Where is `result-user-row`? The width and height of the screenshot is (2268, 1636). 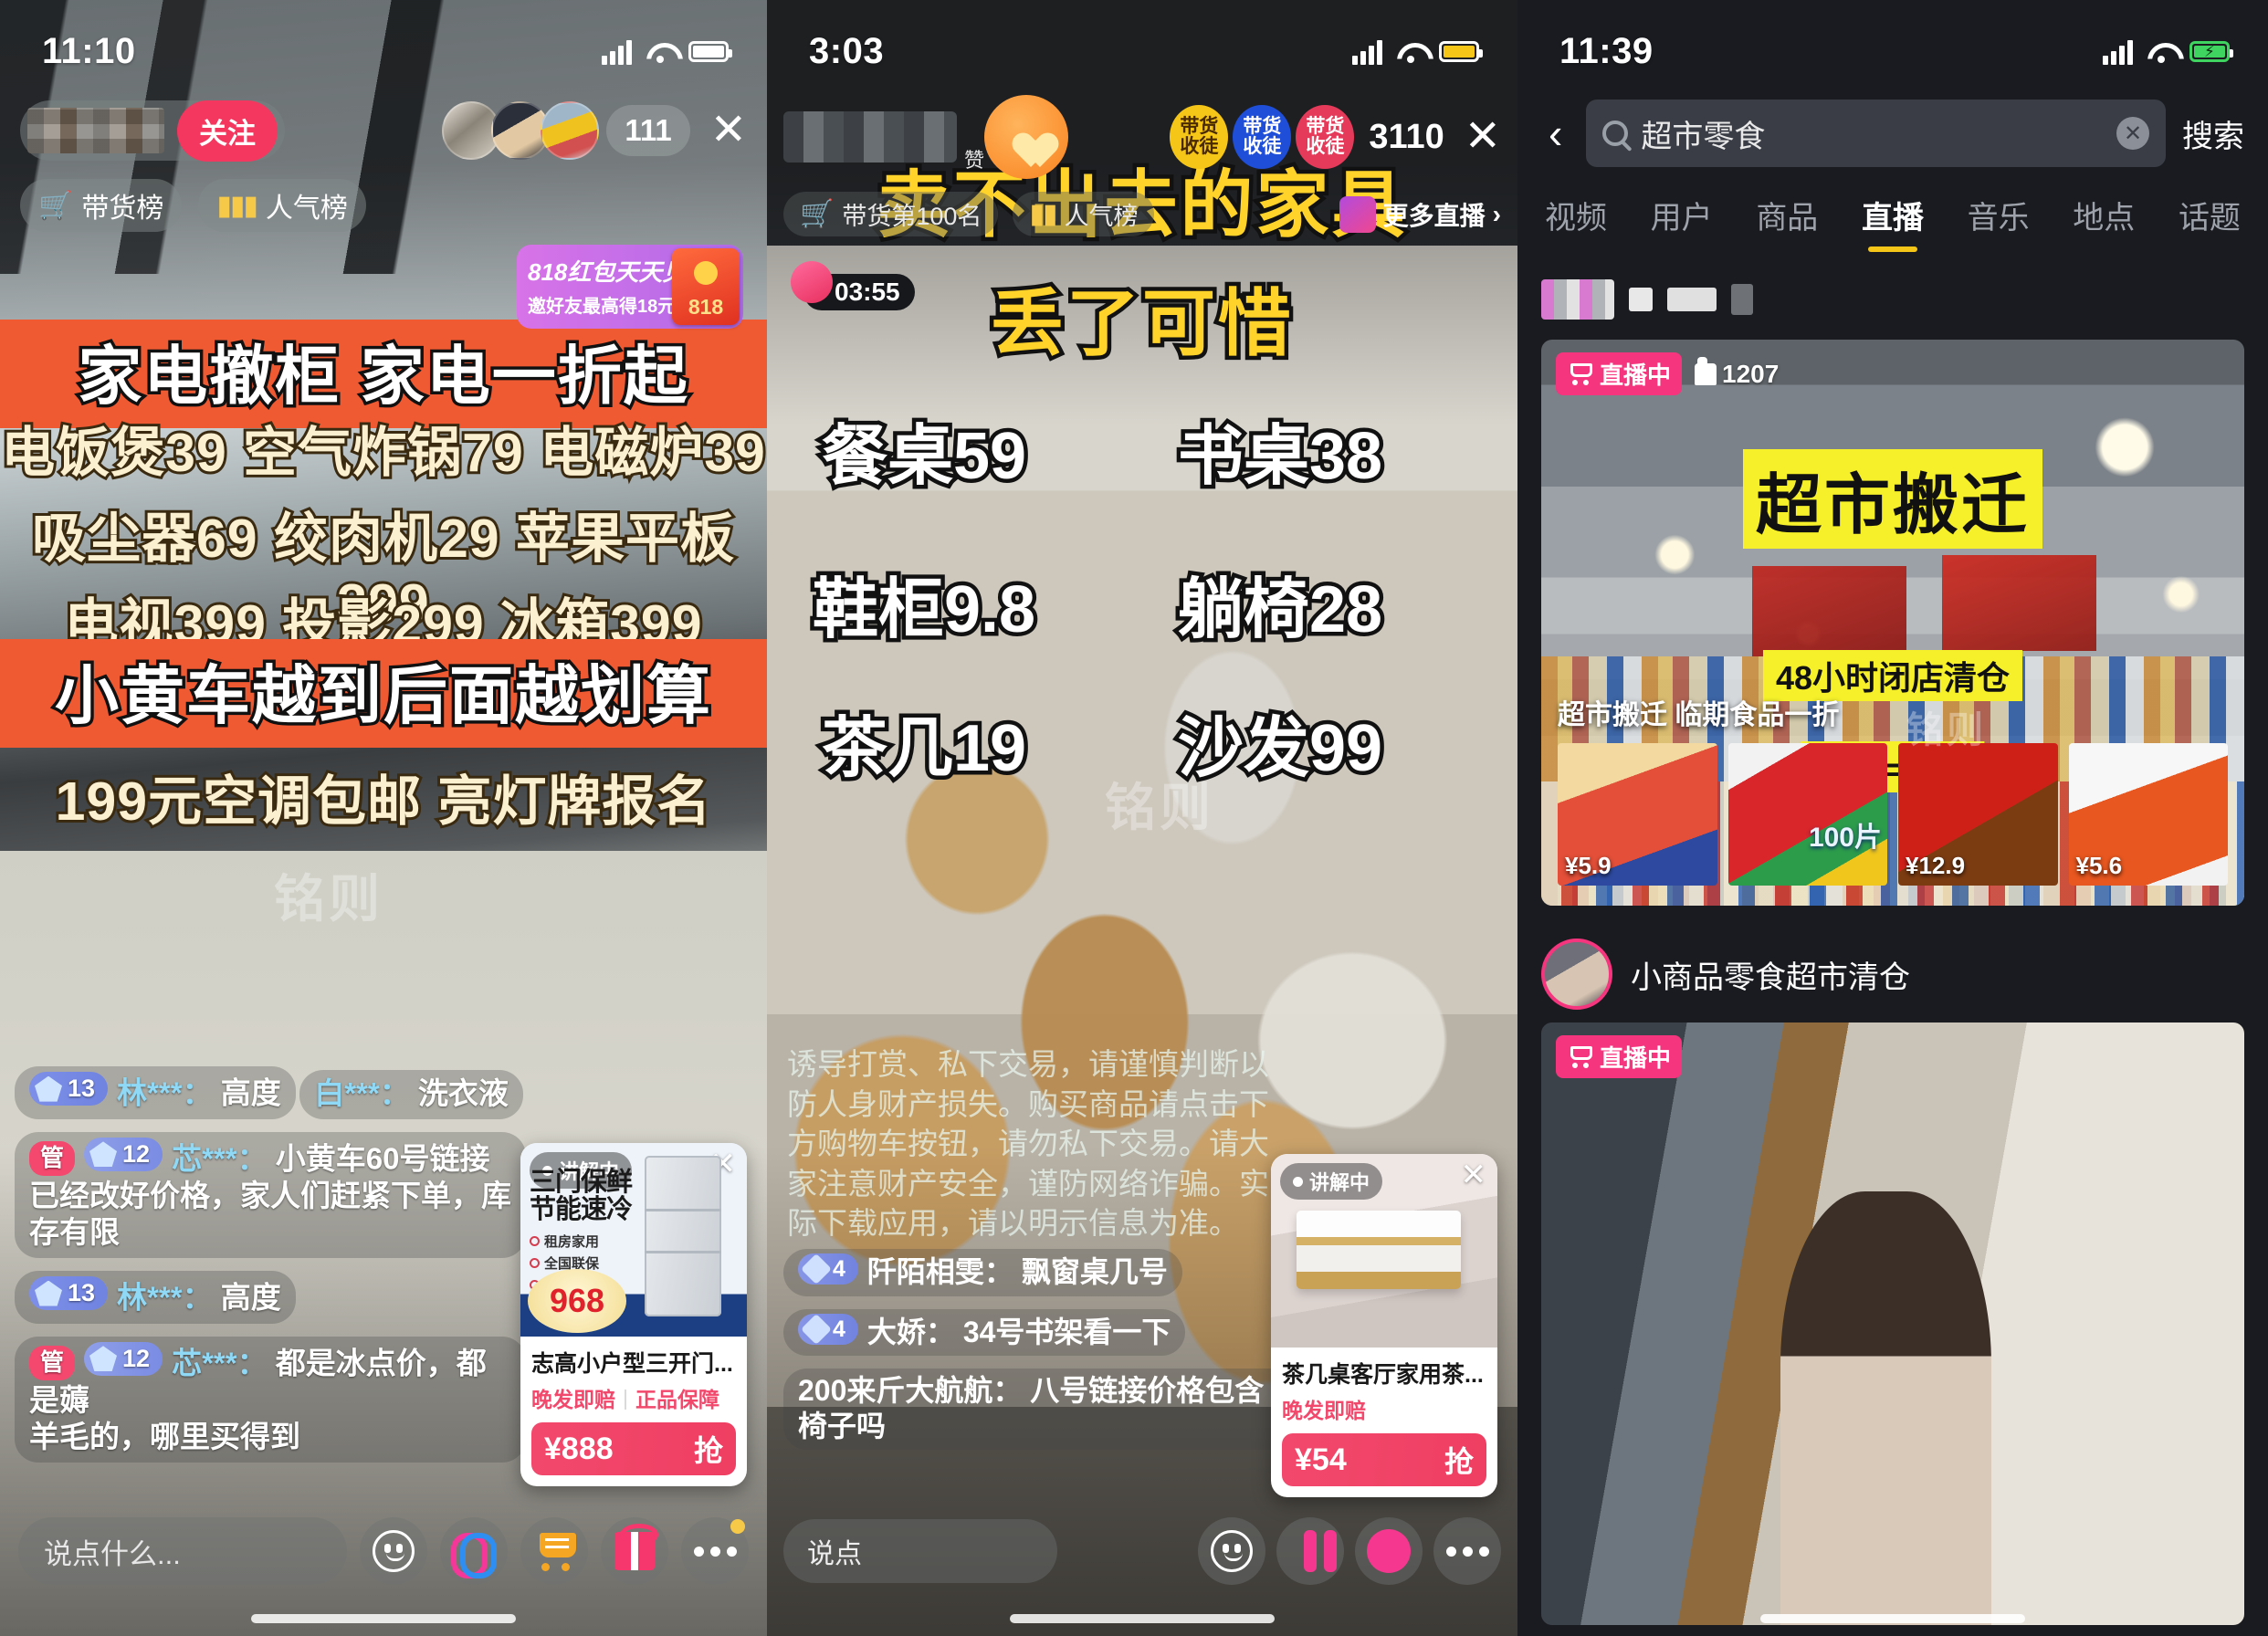
result-user-row is located at coordinates (1647, 299).